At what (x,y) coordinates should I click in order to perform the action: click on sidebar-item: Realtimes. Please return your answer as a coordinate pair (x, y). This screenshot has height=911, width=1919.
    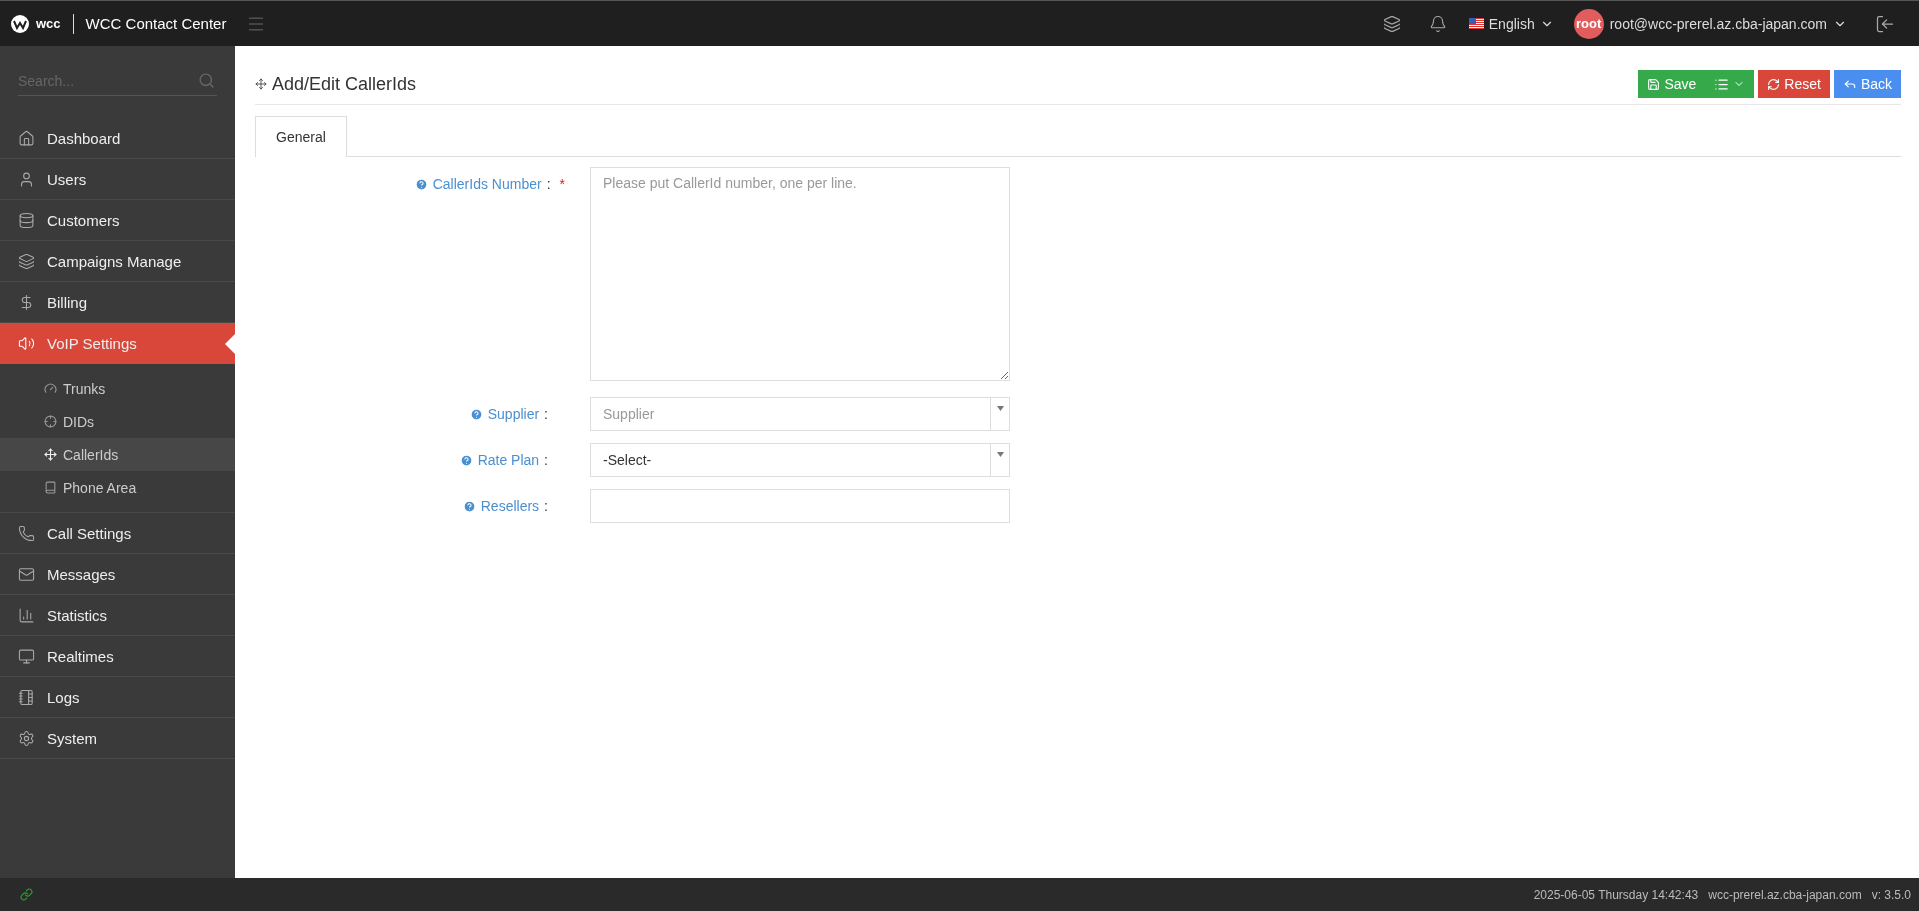
    Looking at the image, I should click on (117, 656).